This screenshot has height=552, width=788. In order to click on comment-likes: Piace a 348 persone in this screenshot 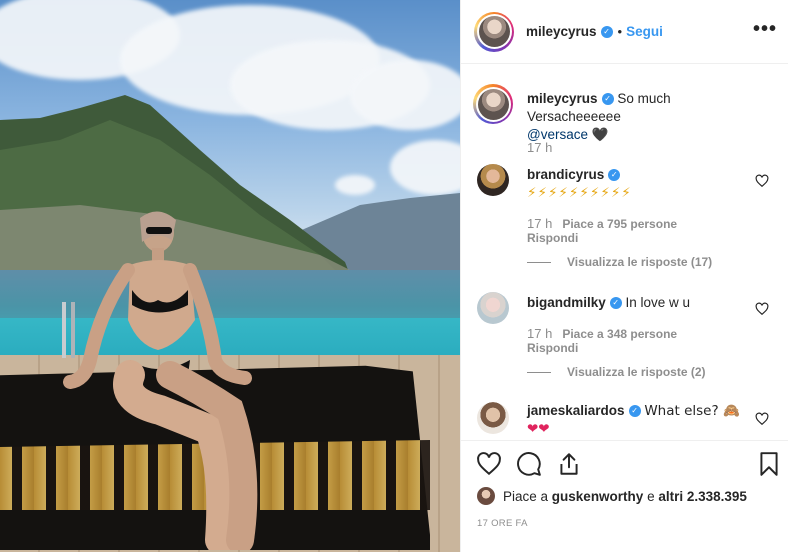, I will do `click(619, 334)`.